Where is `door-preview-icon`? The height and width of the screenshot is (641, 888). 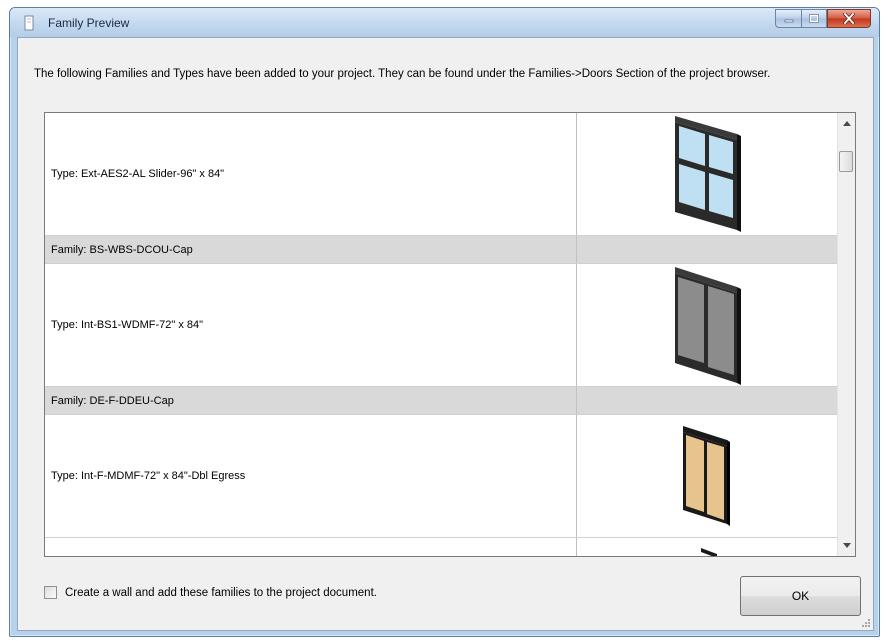
door-preview-icon is located at coordinates (709, 552).